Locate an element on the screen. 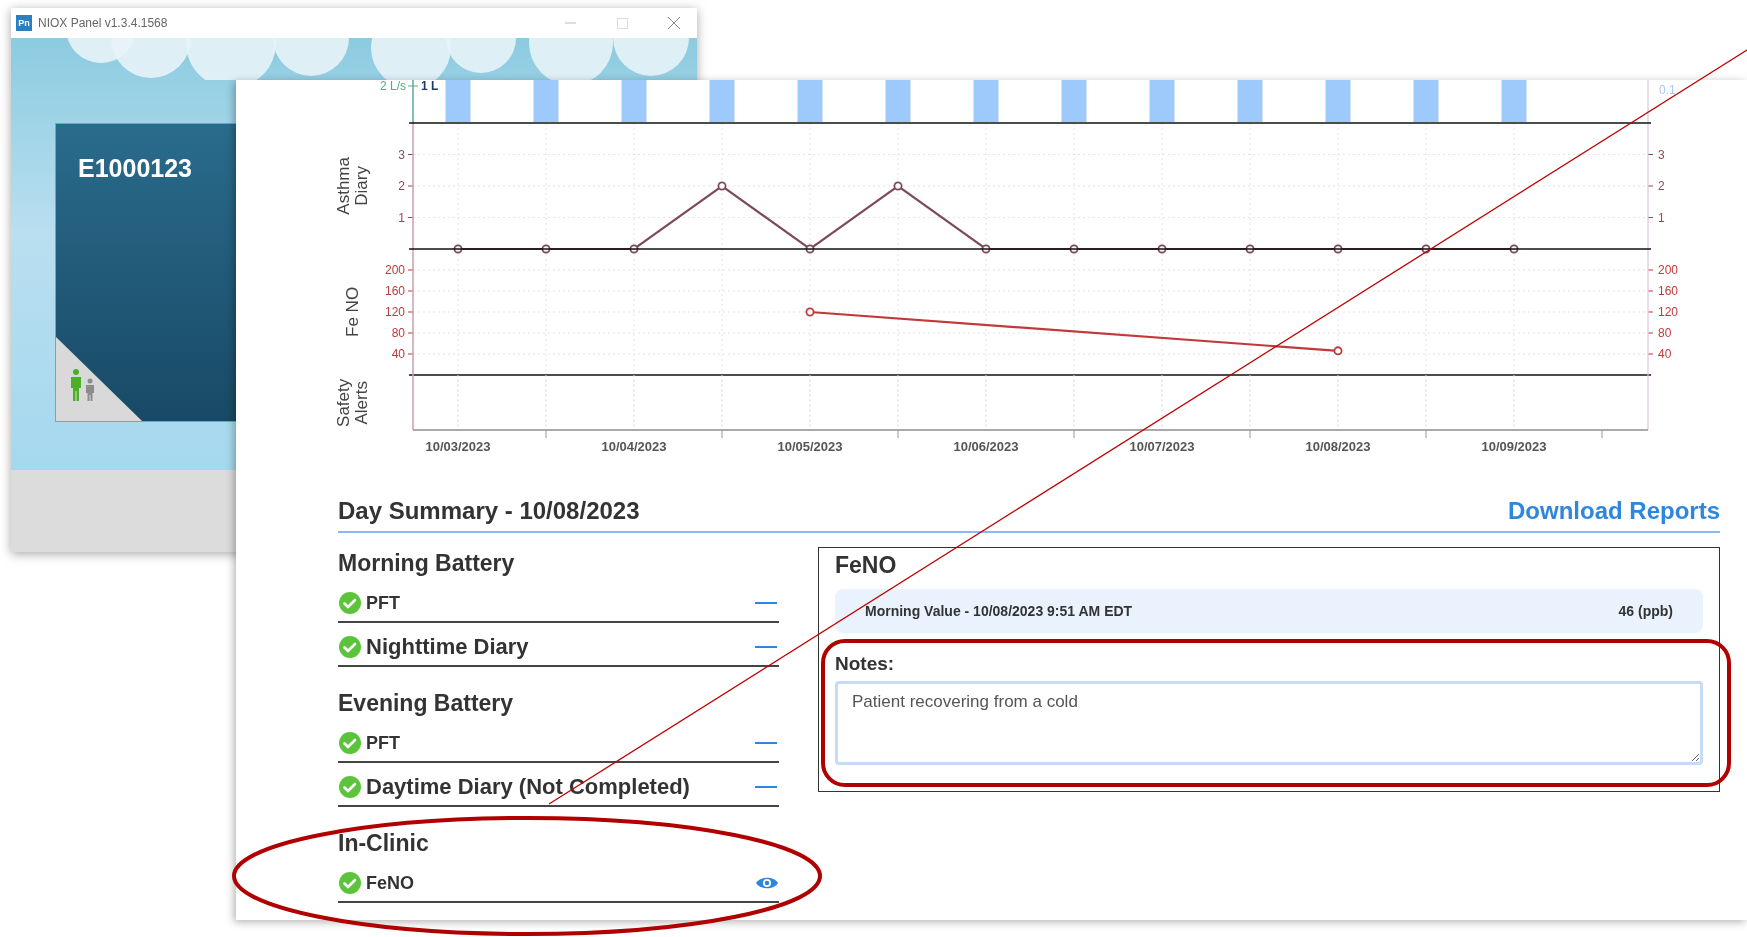  close-icon is located at coordinates (674, 23).